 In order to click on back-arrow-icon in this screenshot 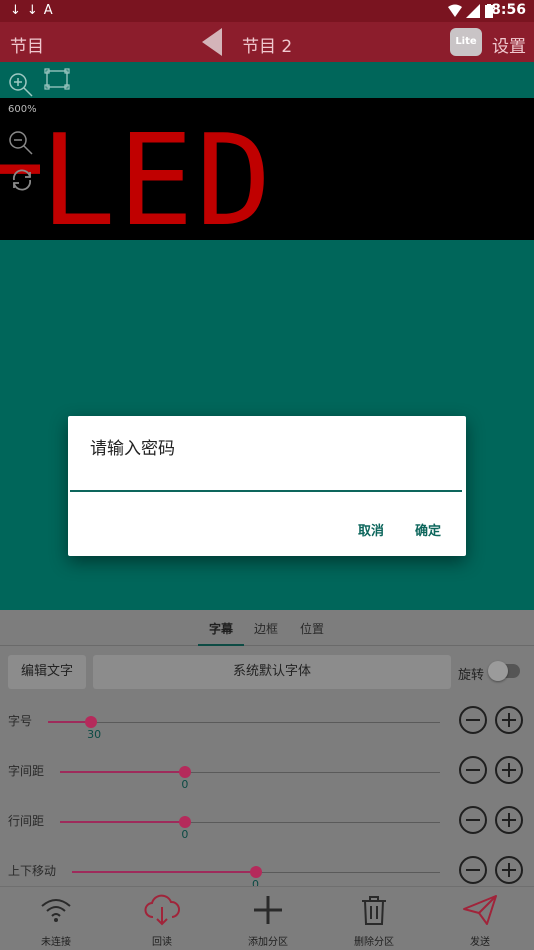, I will do `click(212, 42)`.